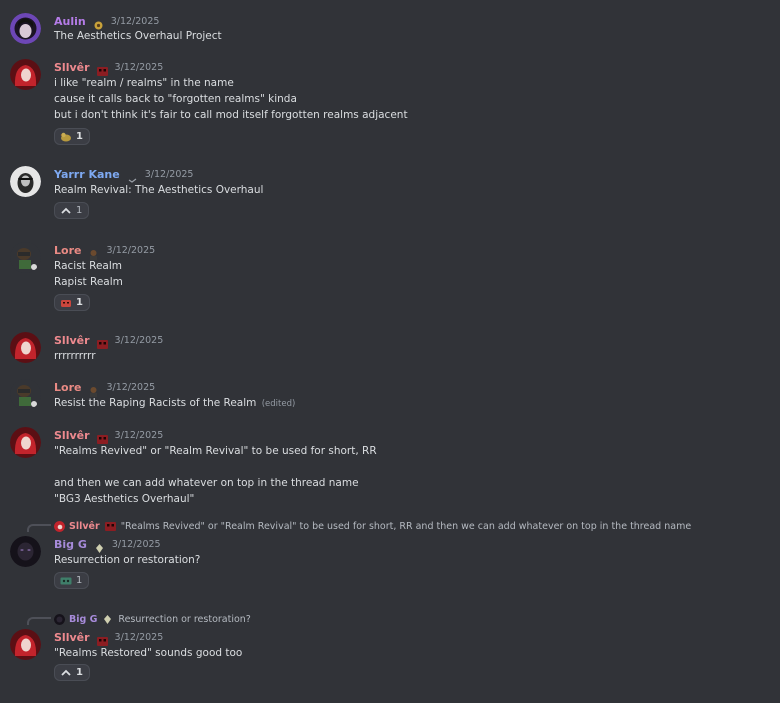  Describe the element at coordinates (138, 36) in the screenshot. I see `message-text: The Aesthetics Overhaul Project` at that location.